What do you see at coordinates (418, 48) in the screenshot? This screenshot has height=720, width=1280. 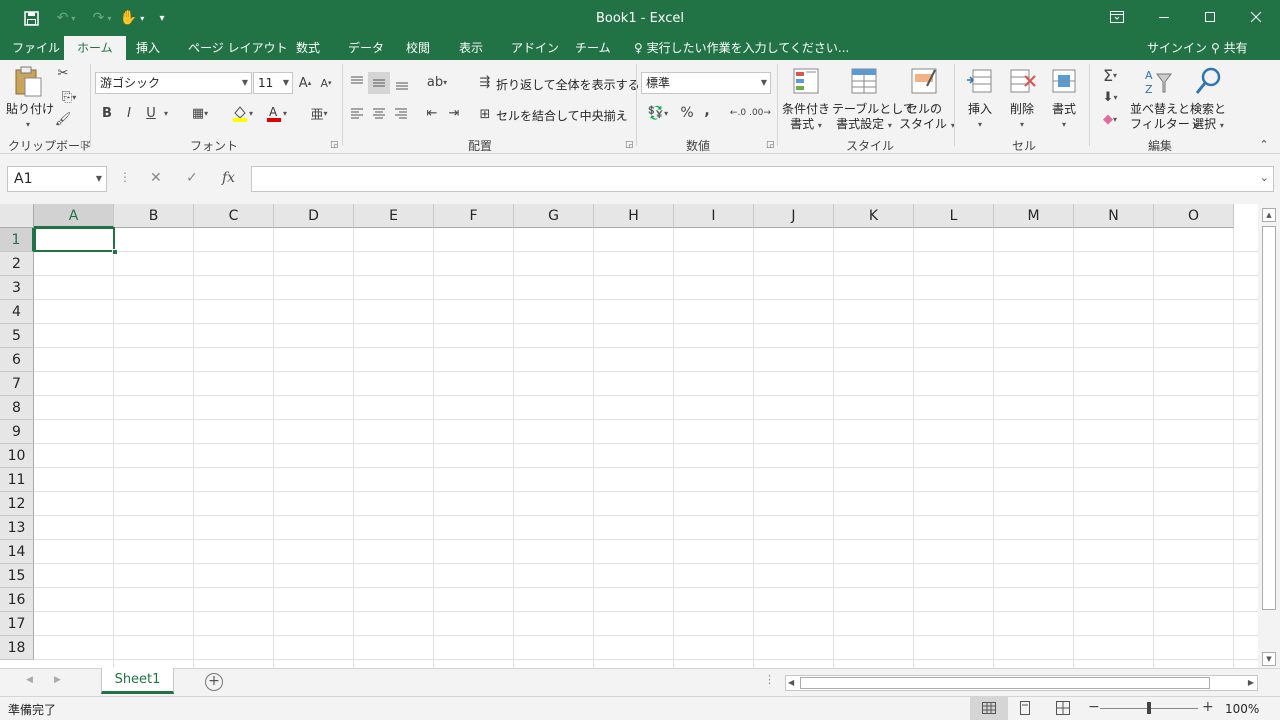 I see `tab-review: 校閲` at bounding box center [418, 48].